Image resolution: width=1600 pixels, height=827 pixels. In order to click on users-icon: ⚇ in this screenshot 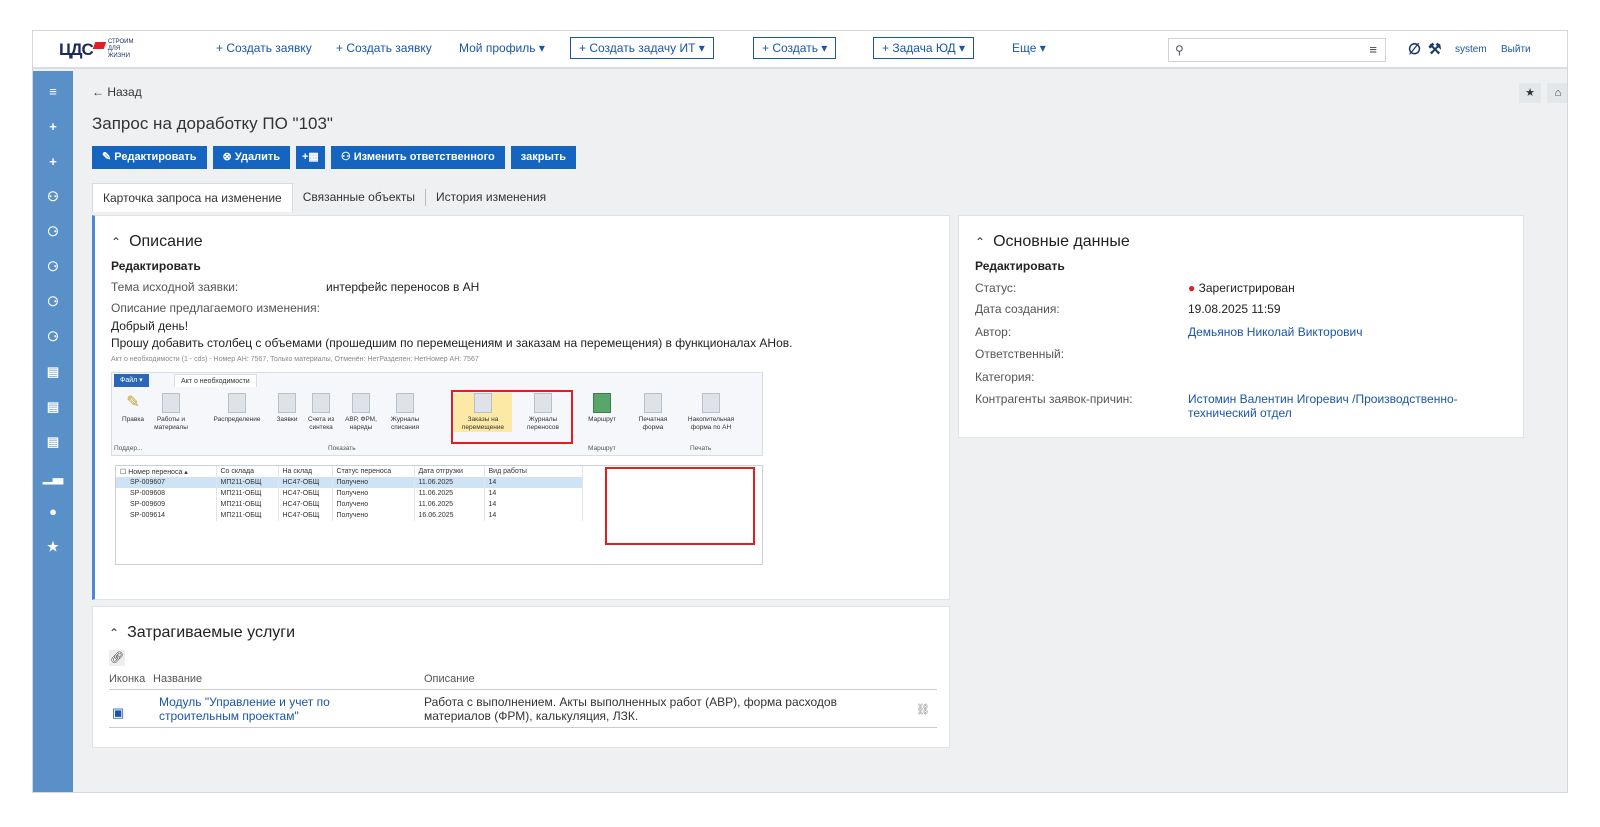, I will do `click(53, 197)`.